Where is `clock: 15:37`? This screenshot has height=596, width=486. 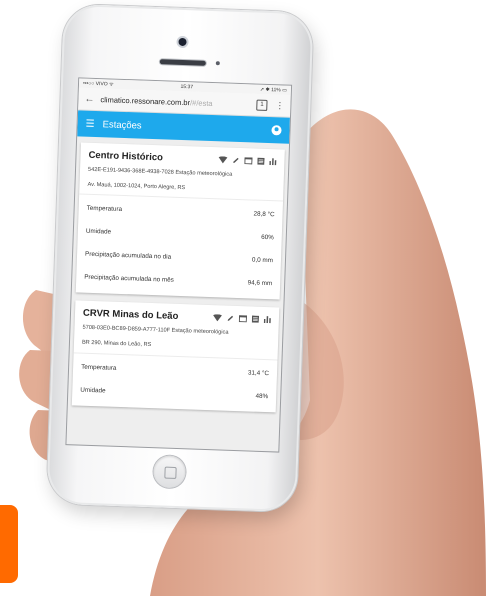
clock: 15:37 is located at coordinates (187, 86).